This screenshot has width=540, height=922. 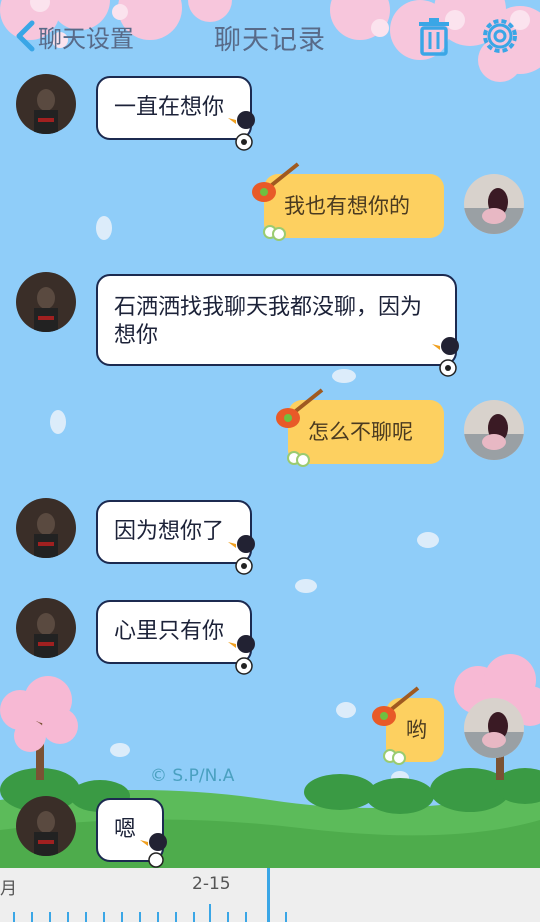 What do you see at coordinates (360, 432) in the screenshot?
I see `message-text: 怎么不聊呢` at bounding box center [360, 432].